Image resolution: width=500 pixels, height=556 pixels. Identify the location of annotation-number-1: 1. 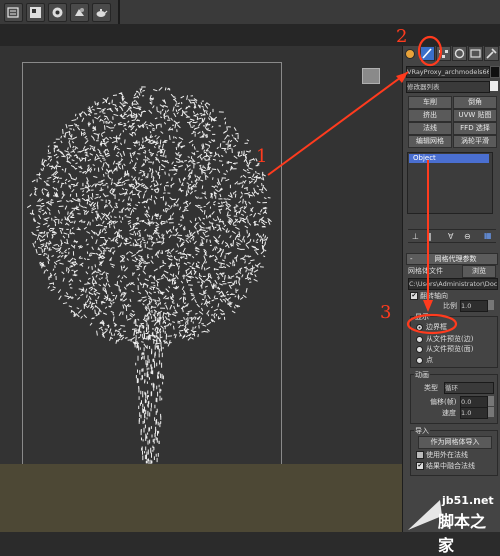
(262, 156).